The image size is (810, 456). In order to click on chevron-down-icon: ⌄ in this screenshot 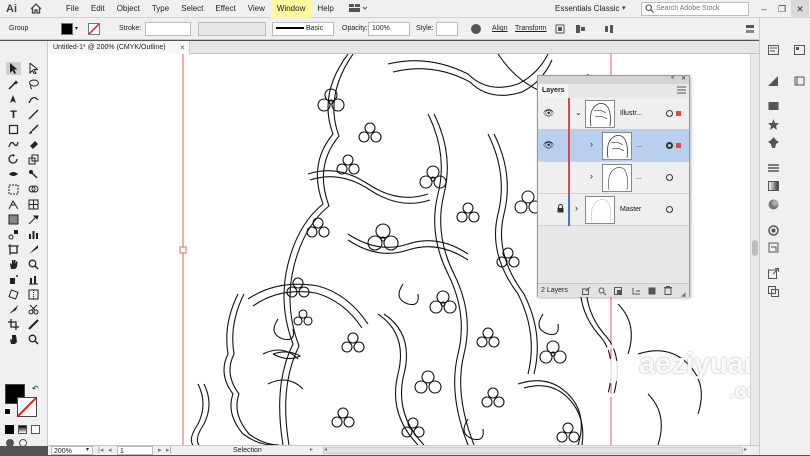, I will do `click(578, 112)`.